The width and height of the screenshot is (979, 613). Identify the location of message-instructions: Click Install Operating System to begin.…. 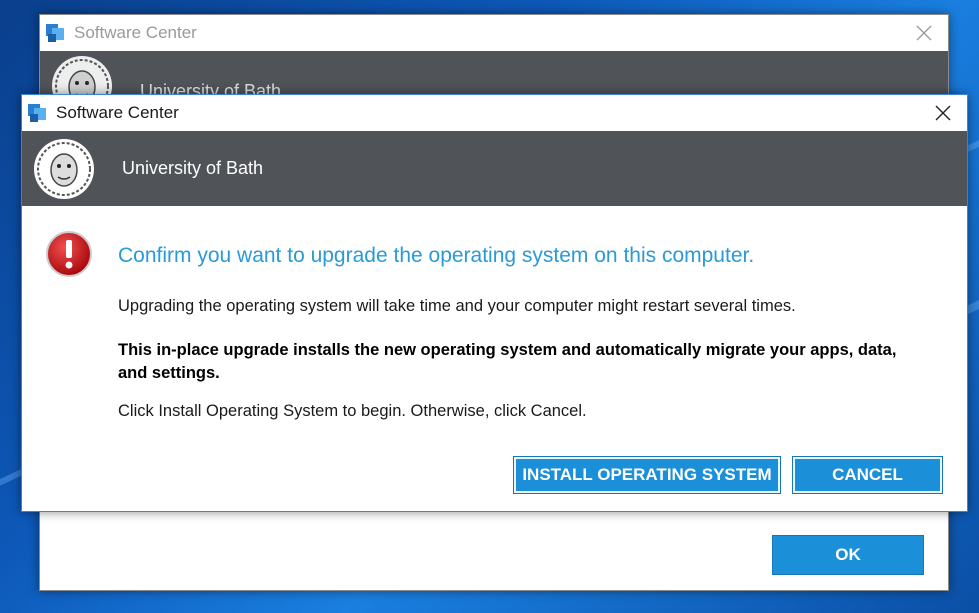
(352, 411).